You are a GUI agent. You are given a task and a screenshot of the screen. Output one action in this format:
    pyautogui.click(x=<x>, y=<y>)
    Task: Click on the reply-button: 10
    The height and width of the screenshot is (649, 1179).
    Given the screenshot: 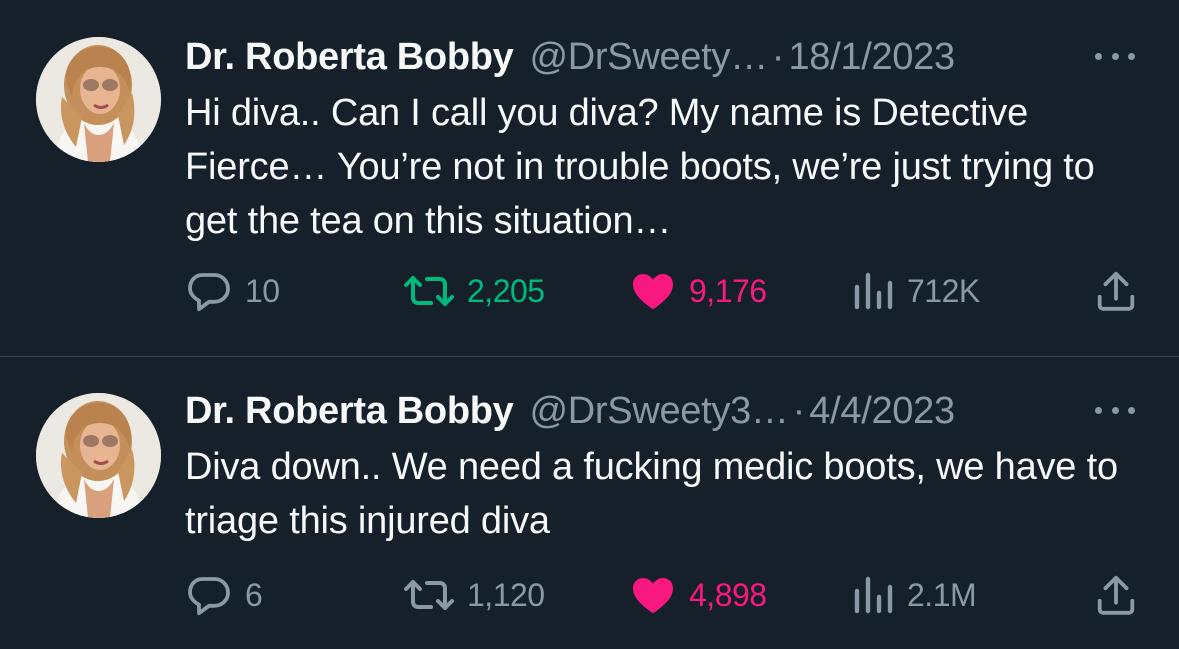 What is the action you would take?
    pyautogui.click(x=232, y=291)
    